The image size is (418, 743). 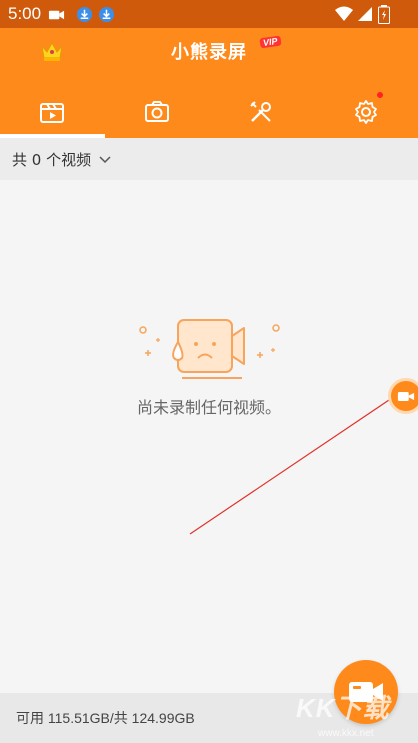 I want to click on battery-icon, so click(x=384, y=14).